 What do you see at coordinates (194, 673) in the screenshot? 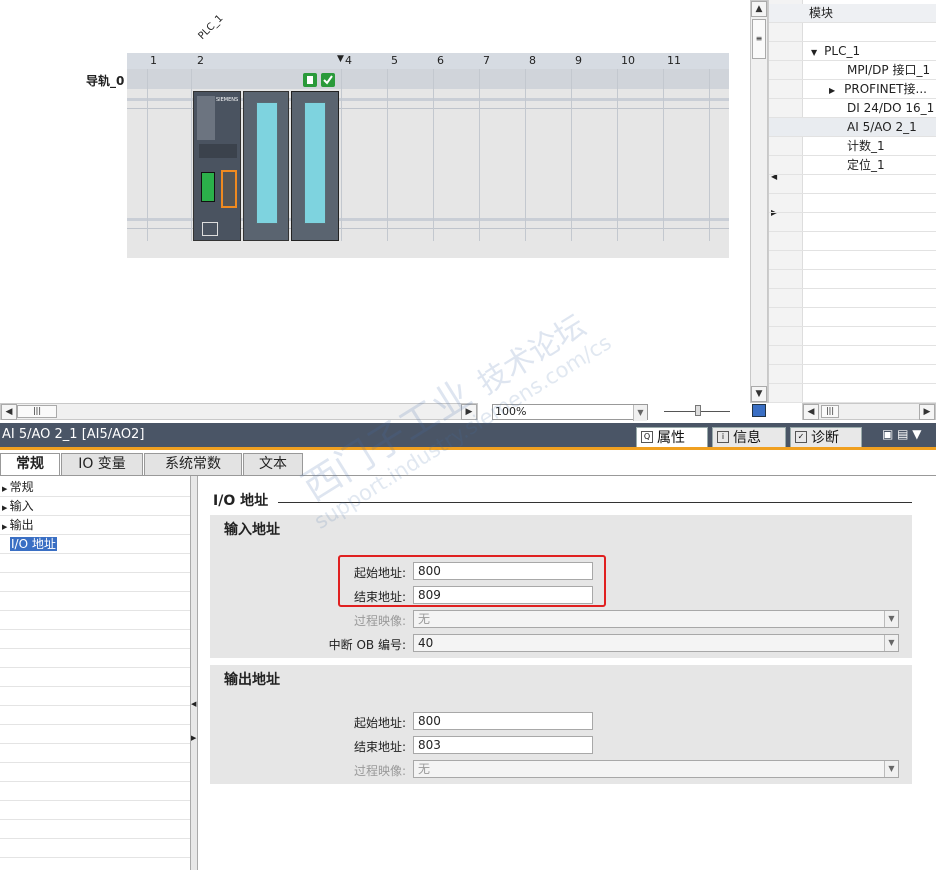
I see `splitter: ◀ ▶` at bounding box center [194, 673].